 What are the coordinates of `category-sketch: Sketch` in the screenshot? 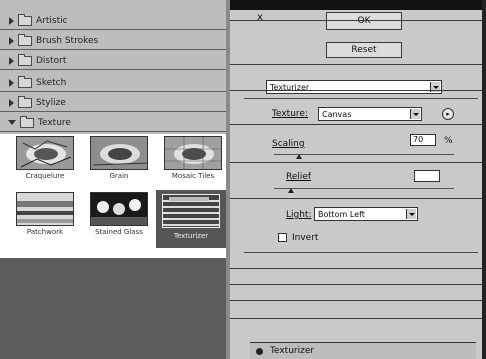 It's located at (115, 83).